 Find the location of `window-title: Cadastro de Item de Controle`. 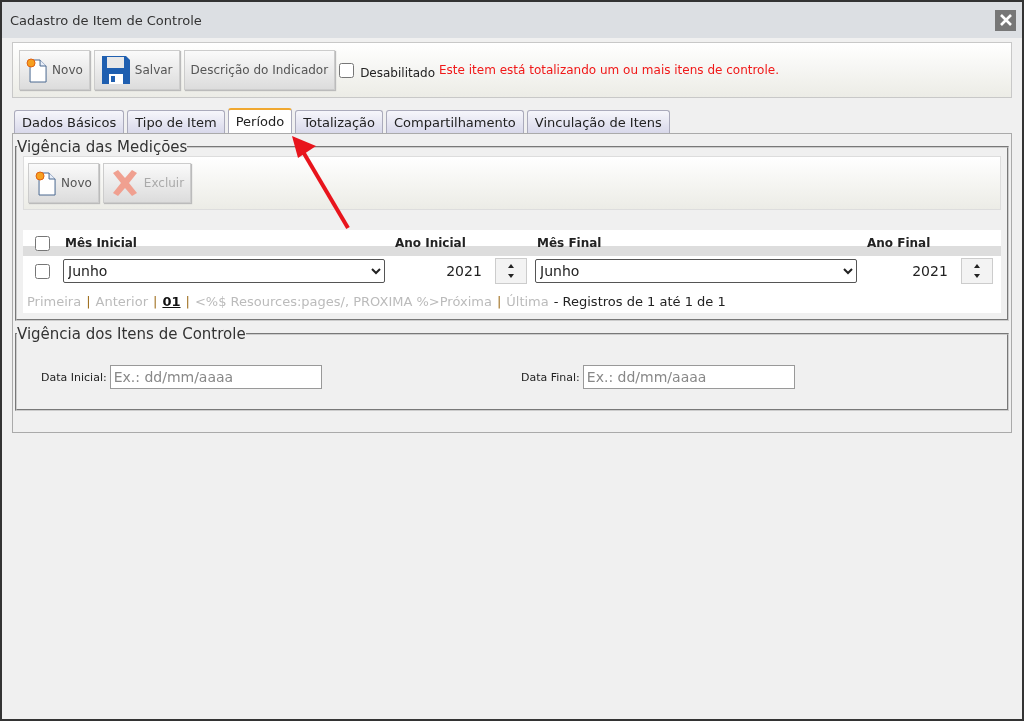

window-title: Cadastro de Item de Controle is located at coordinates (106, 20).